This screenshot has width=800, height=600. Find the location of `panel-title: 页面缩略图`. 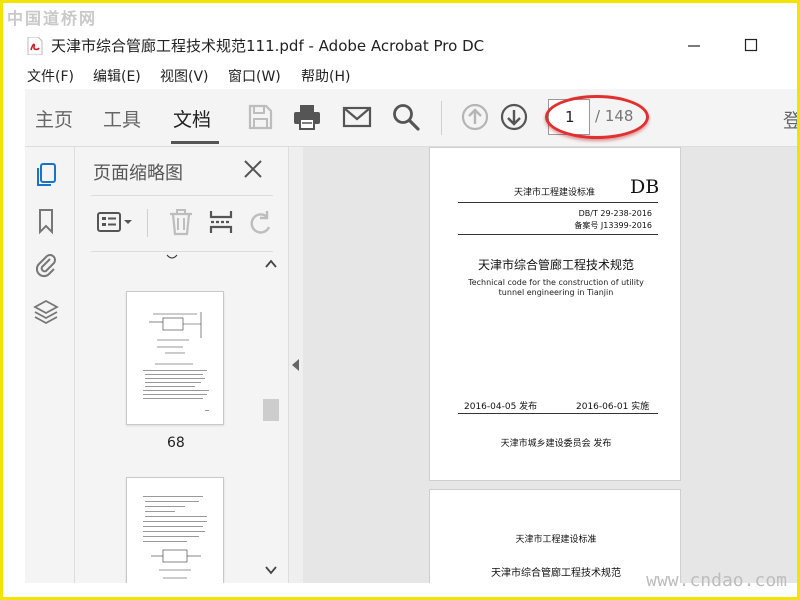

panel-title: 页面缩略图 is located at coordinates (138, 173).